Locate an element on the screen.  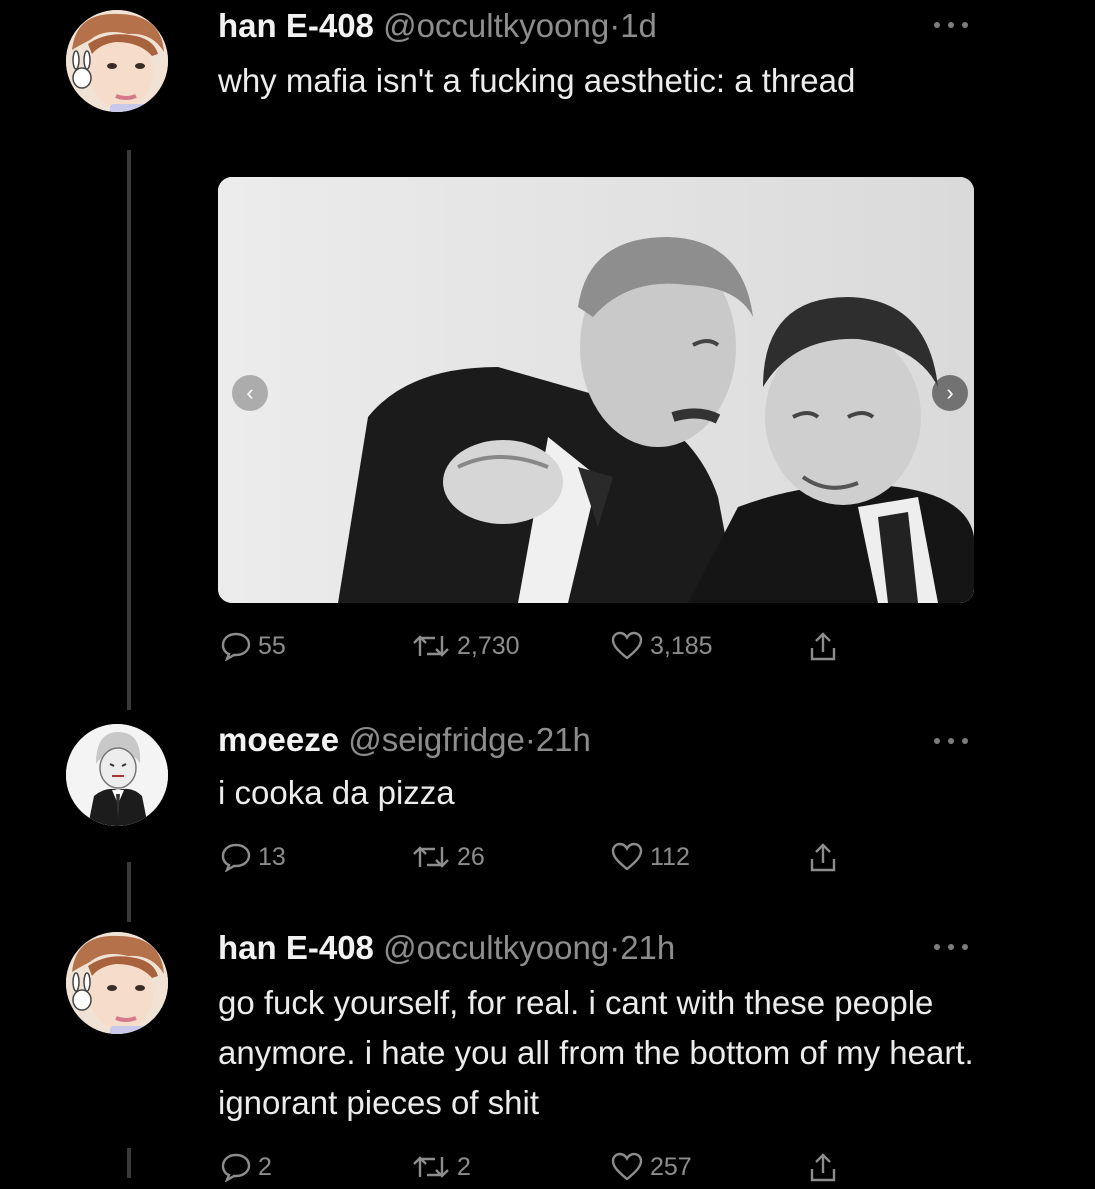
reply-count: 55 is located at coordinates (272, 645).